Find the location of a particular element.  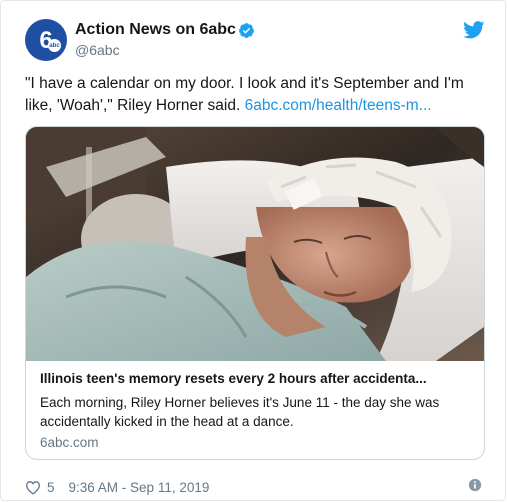

like-count: 5 is located at coordinates (51, 487).